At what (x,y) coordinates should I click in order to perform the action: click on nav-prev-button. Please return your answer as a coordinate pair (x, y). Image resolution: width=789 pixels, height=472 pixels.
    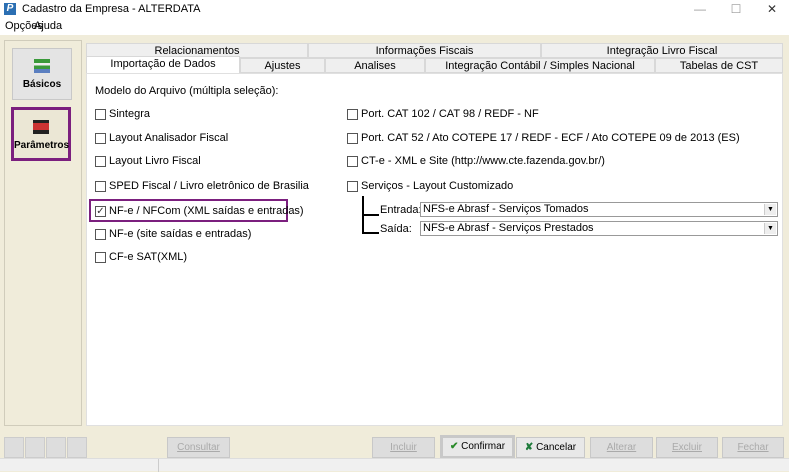
    Looking at the image, I should click on (35, 447).